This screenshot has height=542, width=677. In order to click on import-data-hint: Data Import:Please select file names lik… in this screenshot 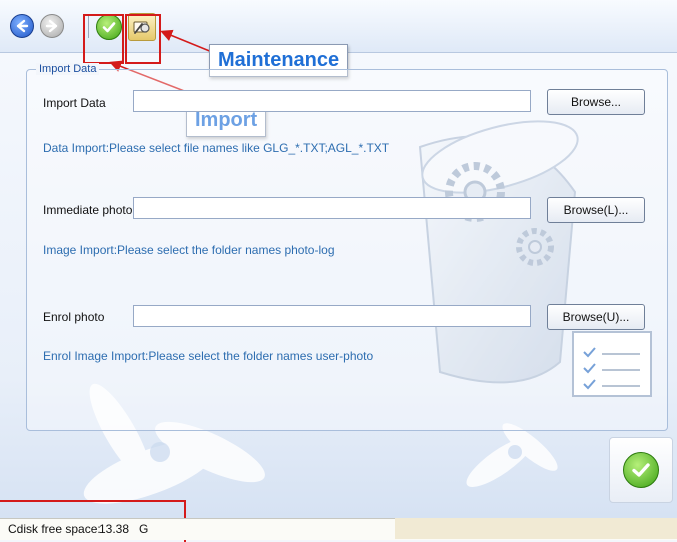, I will do `click(216, 148)`.